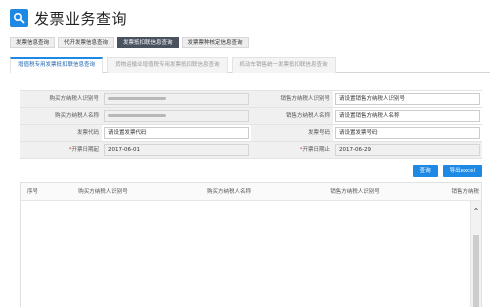 Image resolution: width=500 pixels, height=307 pixels. What do you see at coordinates (148, 42) in the screenshot?
I see `tab-deduction-info: 发票抵扣联信息查询` at bounding box center [148, 42].